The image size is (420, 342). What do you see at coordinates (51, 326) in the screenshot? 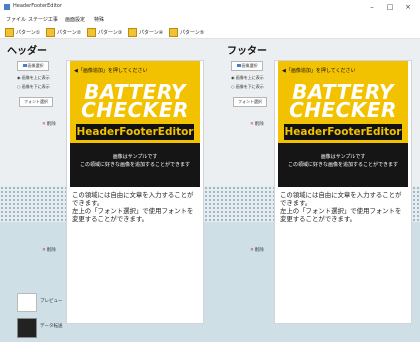
I see `data-transfer-label: データ転送` at bounding box center [51, 326].